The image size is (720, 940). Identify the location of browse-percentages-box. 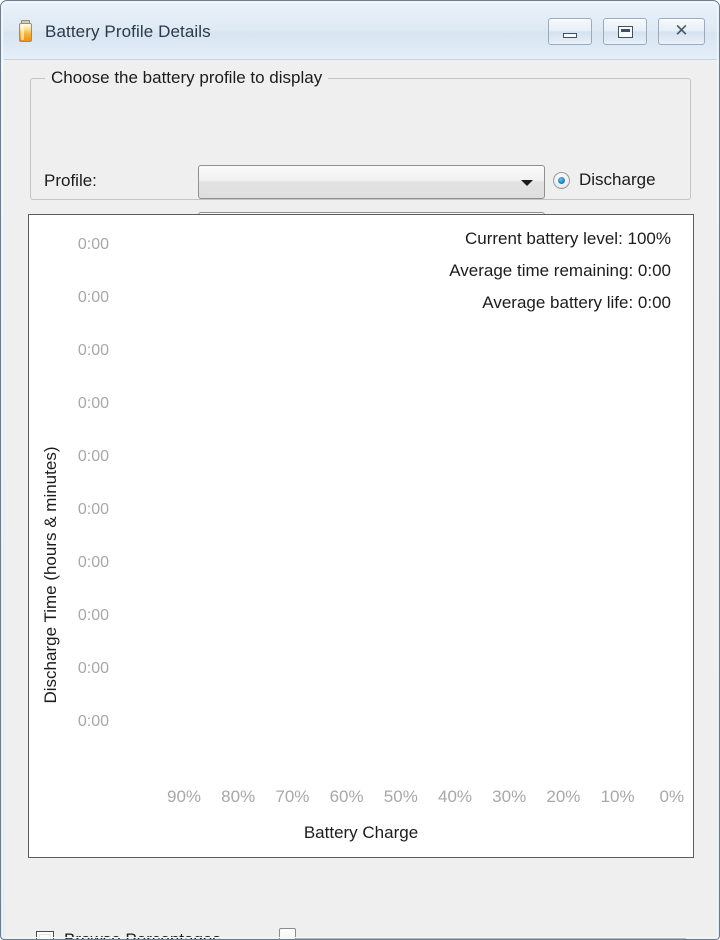
(45, 935).